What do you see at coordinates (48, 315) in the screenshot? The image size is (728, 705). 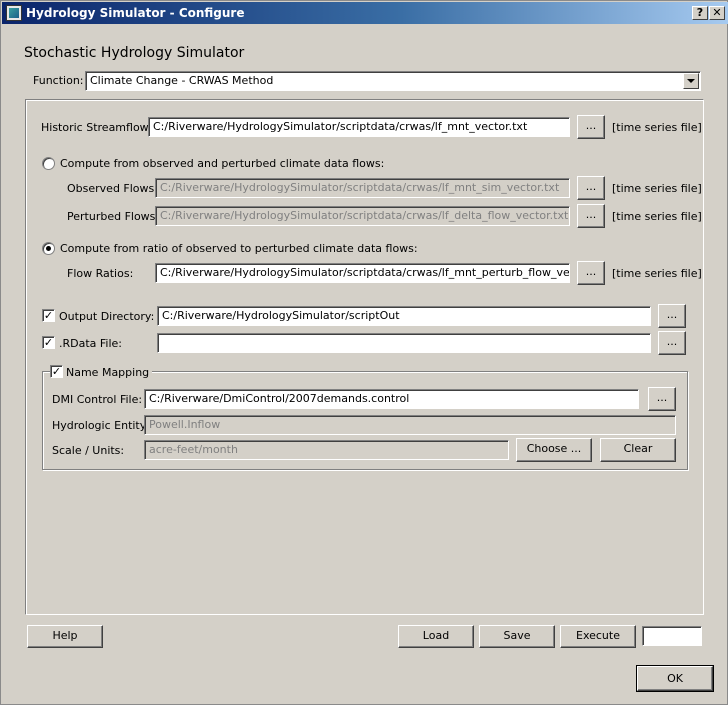 I see `output-directory-checkbox: ✓` at bounding box center [48, 315].